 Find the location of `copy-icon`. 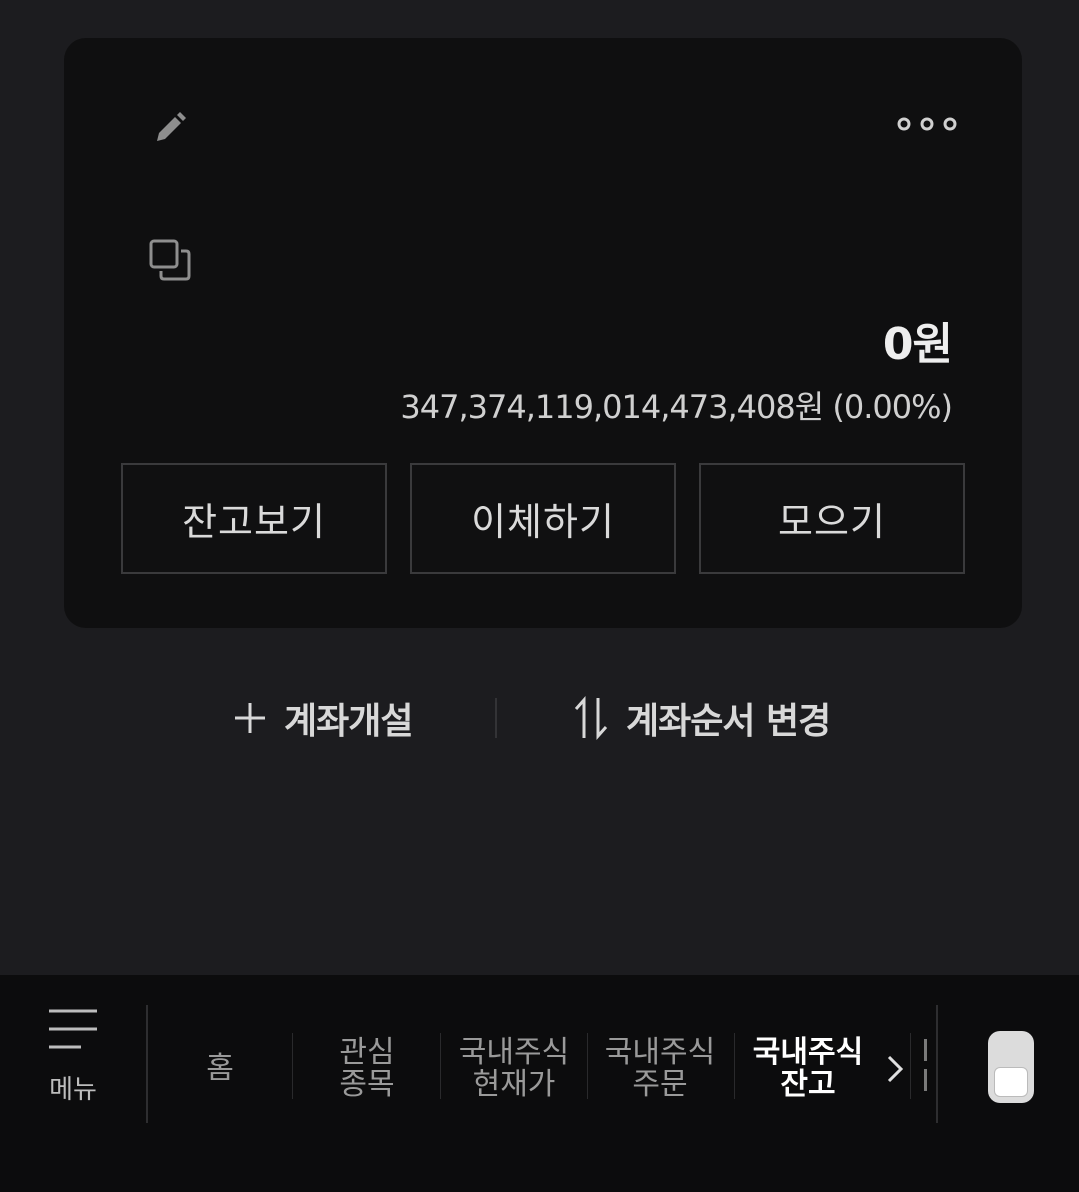

copy-icon is located at coordinates (170, 260).